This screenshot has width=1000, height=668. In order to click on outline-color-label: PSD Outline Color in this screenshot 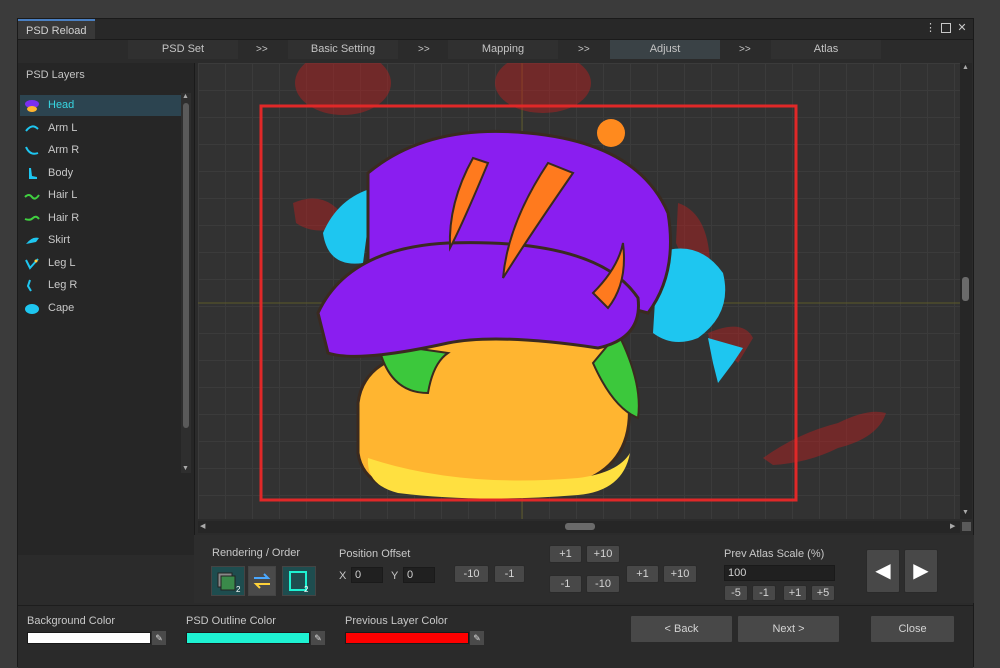, I will do `click(231, 621)`.